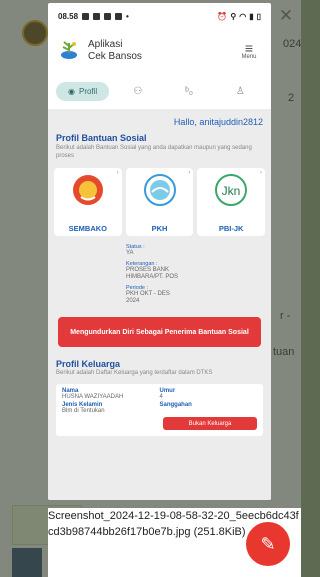 The height and width of the screenshot is (577, 320). I want to click on jkn-logo-icon: Jkn, so click(231, 190).